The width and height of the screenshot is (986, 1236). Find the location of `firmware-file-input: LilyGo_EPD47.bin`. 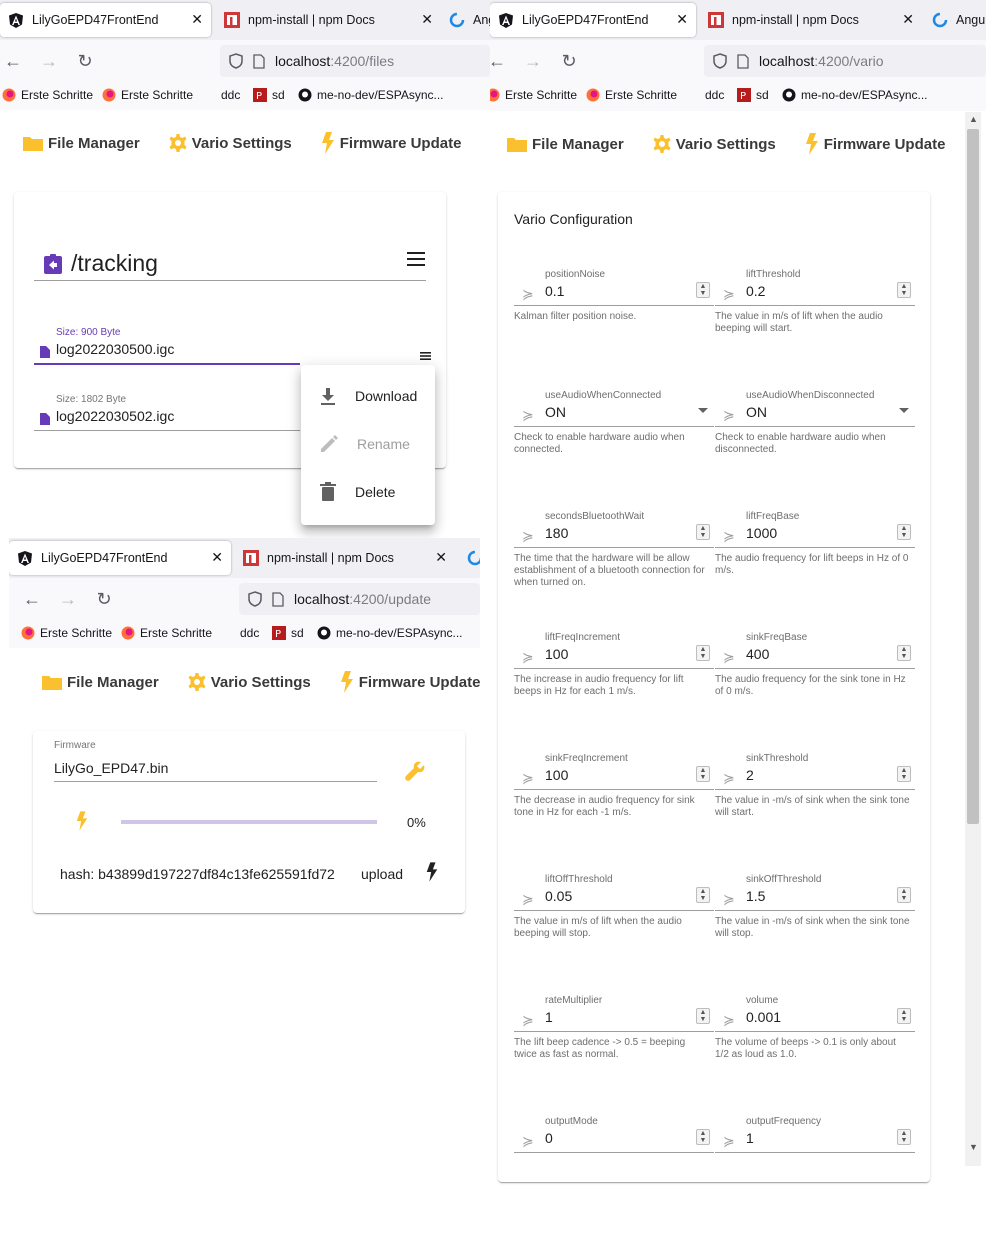

firmware-file-input: LilyGo_EPD47.bin is located at coordinates (111, 768).